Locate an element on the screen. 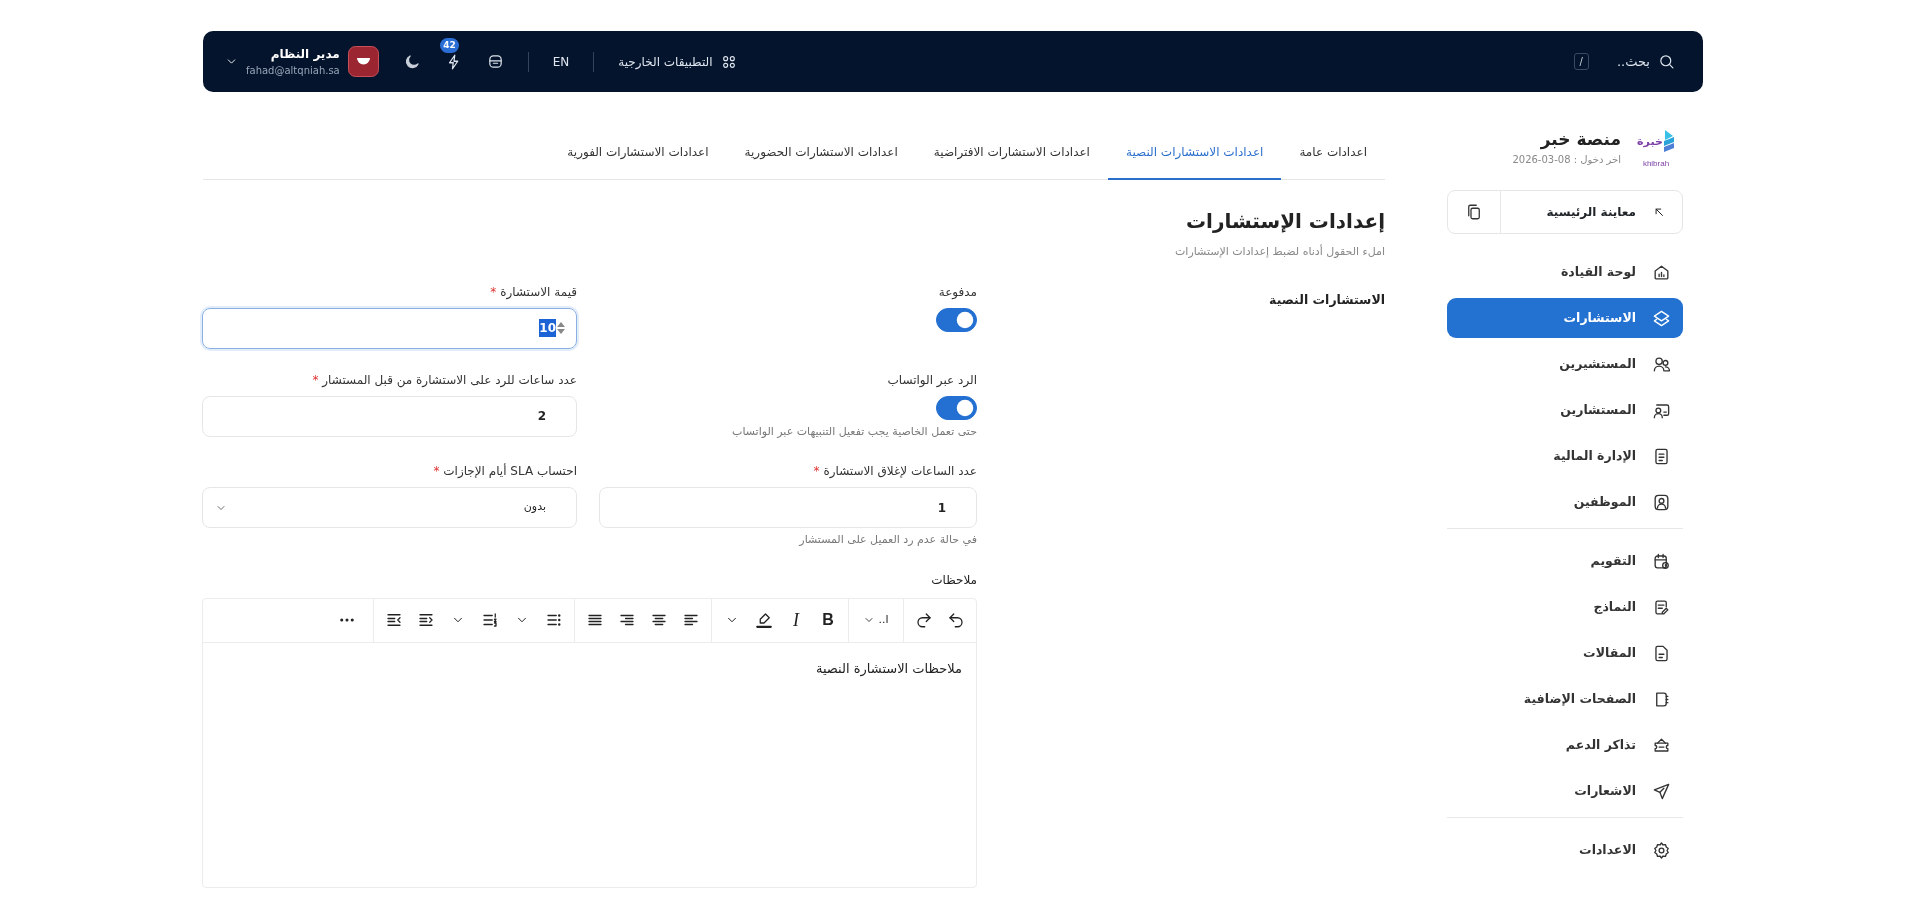 The height and width of the screenshot is (910, 1920). sidebar-item: الموظفين is located at coordinates (1565, 502).